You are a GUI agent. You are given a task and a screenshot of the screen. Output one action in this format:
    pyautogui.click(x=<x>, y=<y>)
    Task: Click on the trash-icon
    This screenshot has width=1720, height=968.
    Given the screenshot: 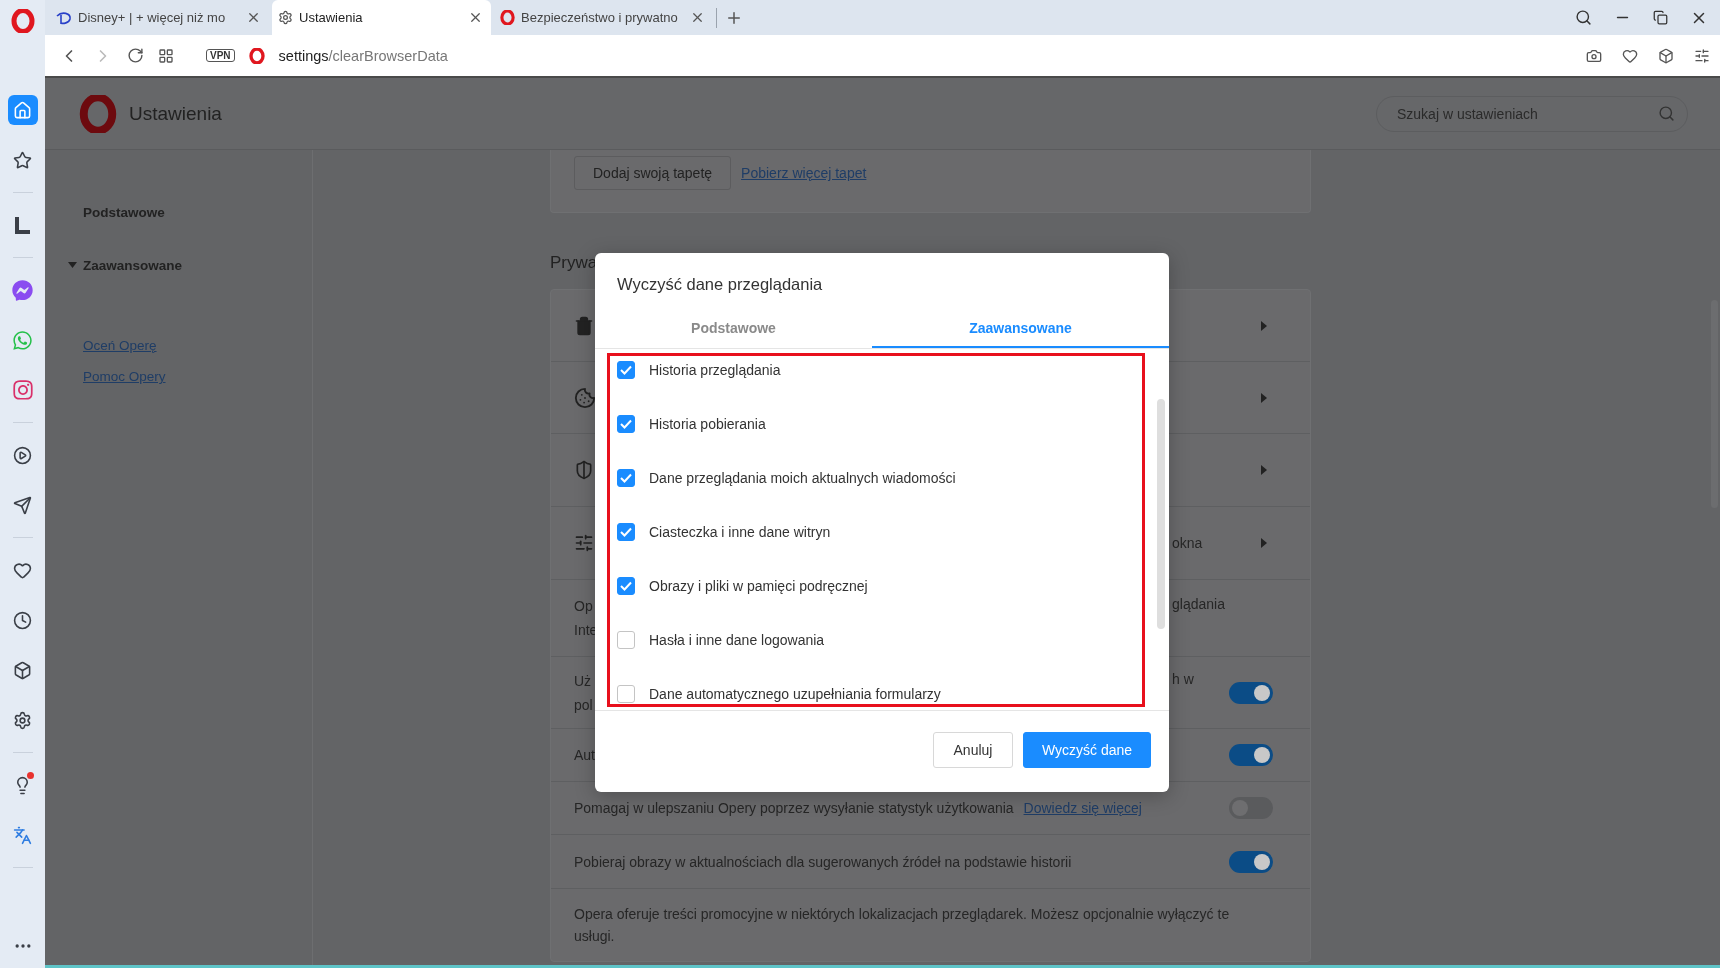 What is the action you would take?
    pyautogui.click(x=584, y=325)
    